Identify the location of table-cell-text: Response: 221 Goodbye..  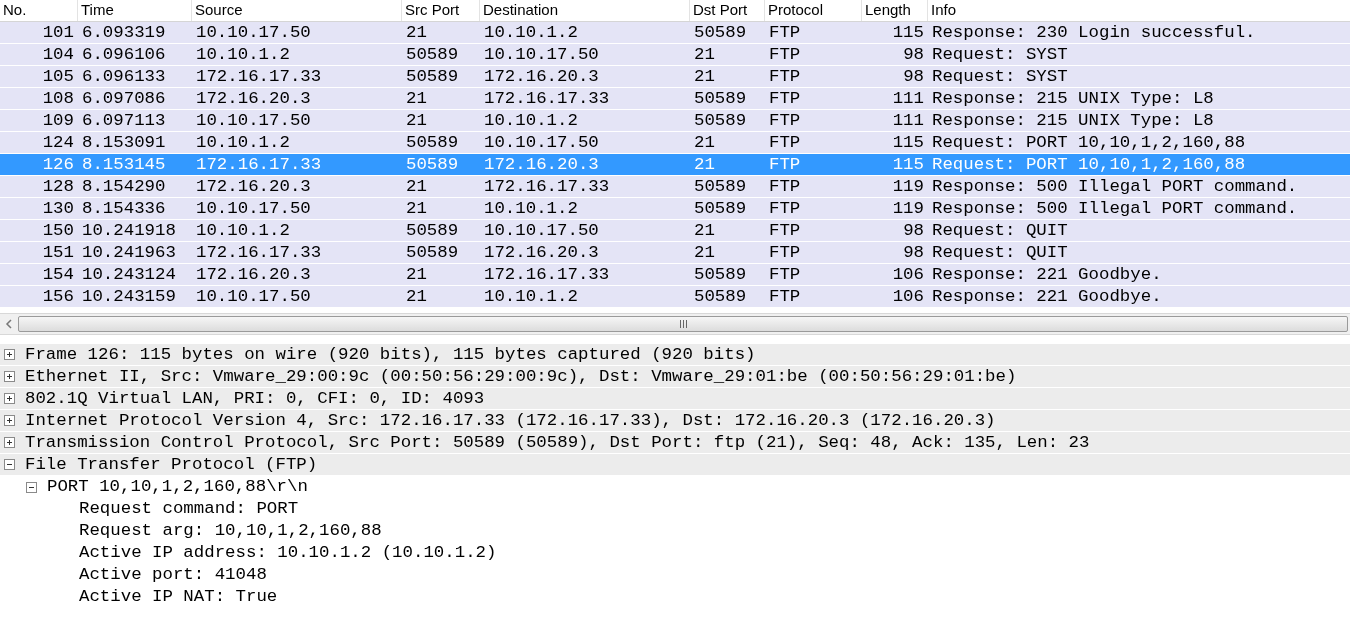
(1047, 296).